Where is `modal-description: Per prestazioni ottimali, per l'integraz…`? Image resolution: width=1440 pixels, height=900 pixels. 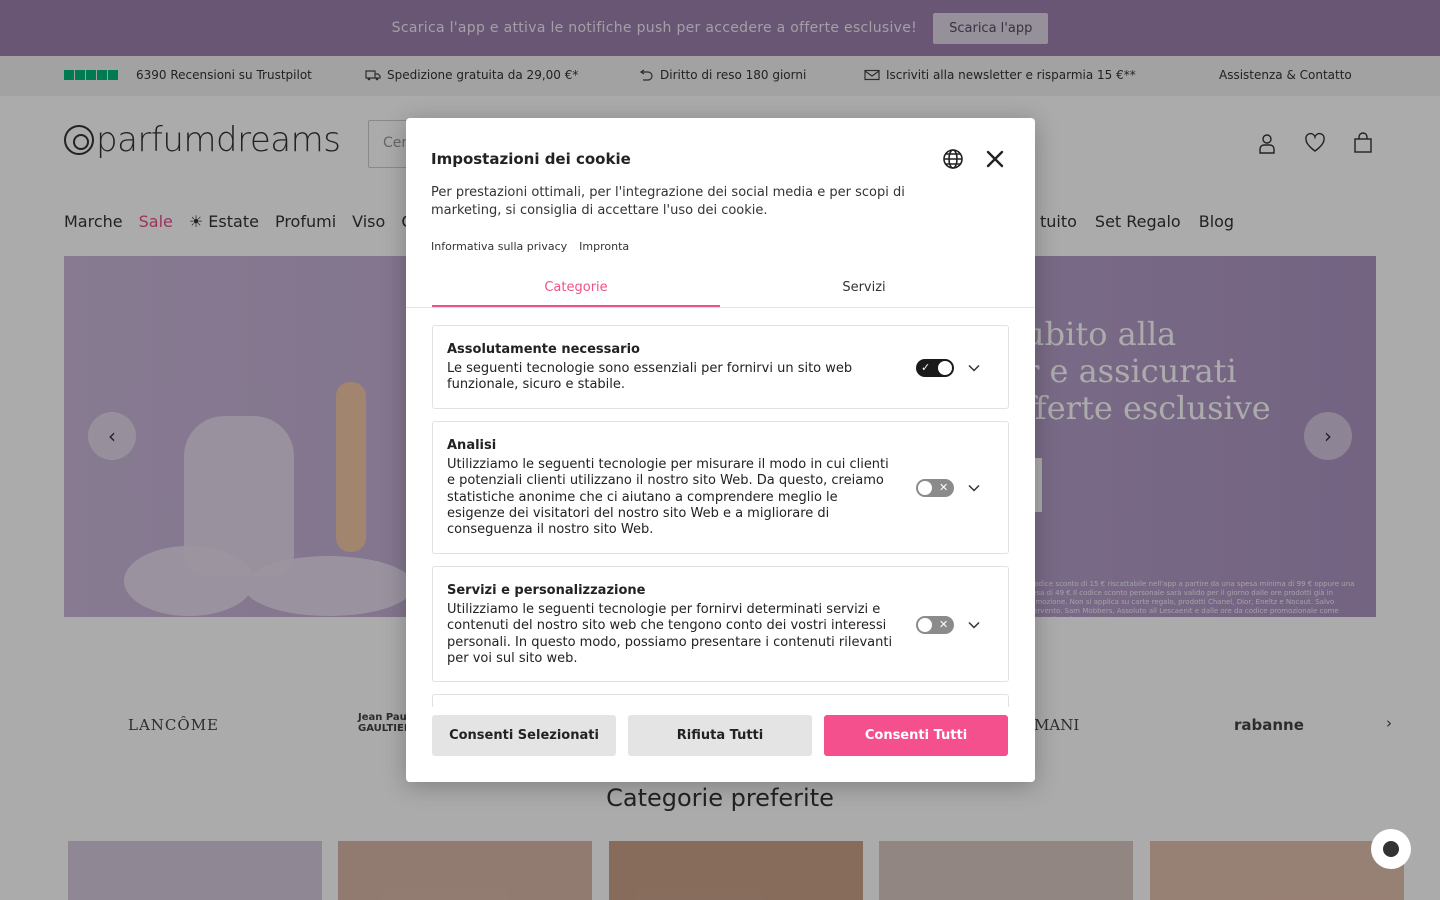
modal-description: Per prestazioni ottimali, per l'integraz… is located at coordinates (668, 201).